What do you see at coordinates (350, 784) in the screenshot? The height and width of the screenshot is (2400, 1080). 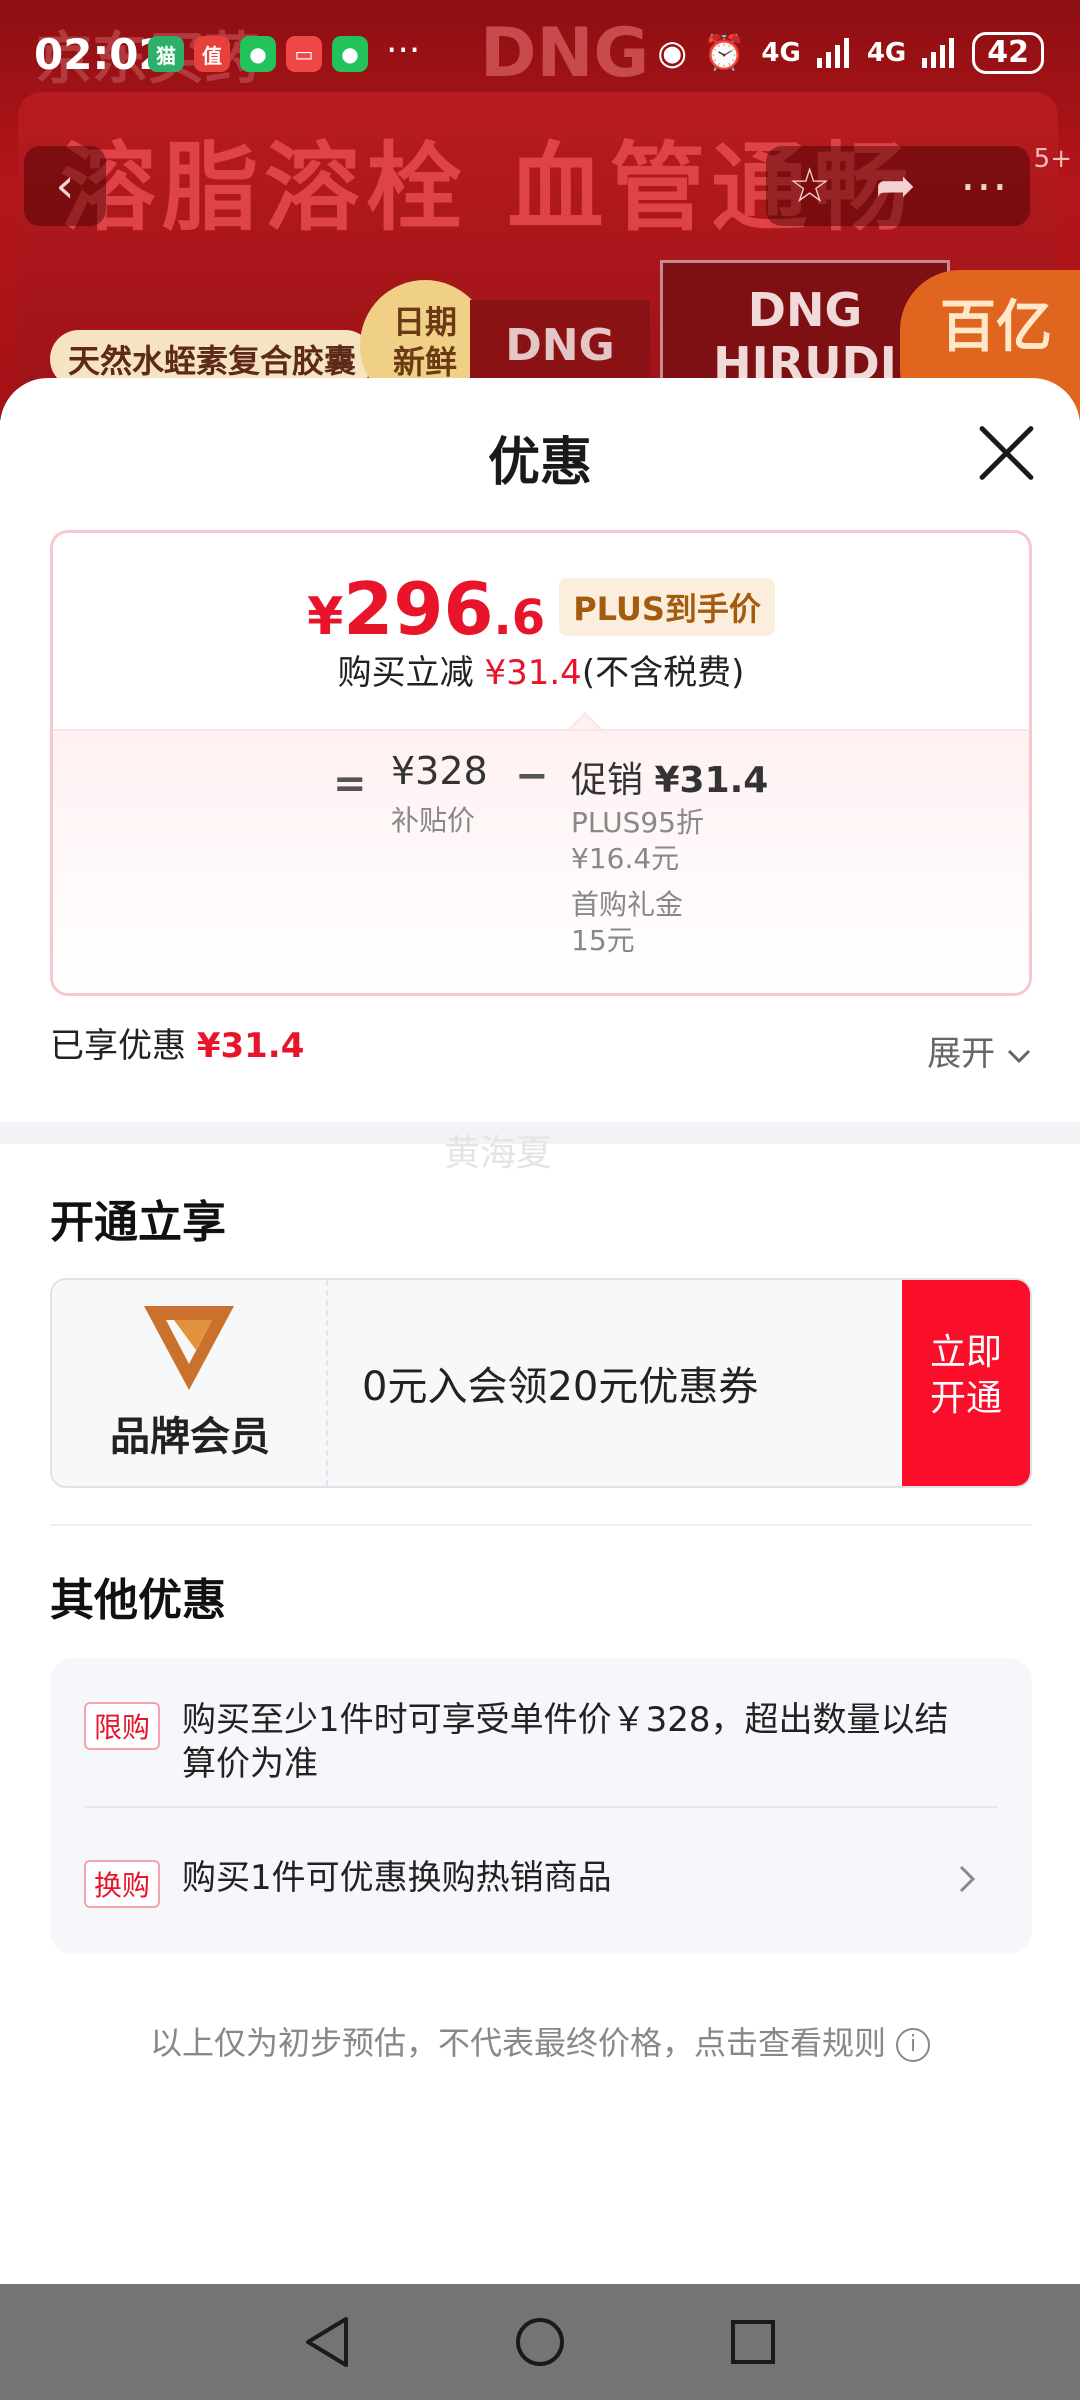 I see `equals-sign: =` at bounding box center [350, 784].